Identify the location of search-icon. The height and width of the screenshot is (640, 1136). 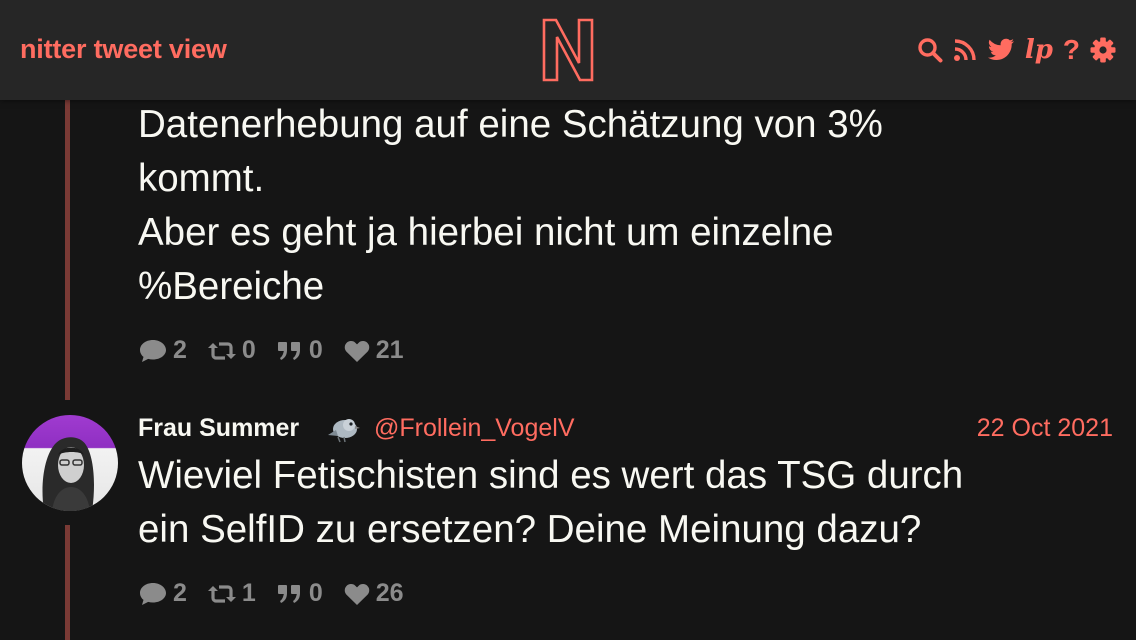
(930, 50).